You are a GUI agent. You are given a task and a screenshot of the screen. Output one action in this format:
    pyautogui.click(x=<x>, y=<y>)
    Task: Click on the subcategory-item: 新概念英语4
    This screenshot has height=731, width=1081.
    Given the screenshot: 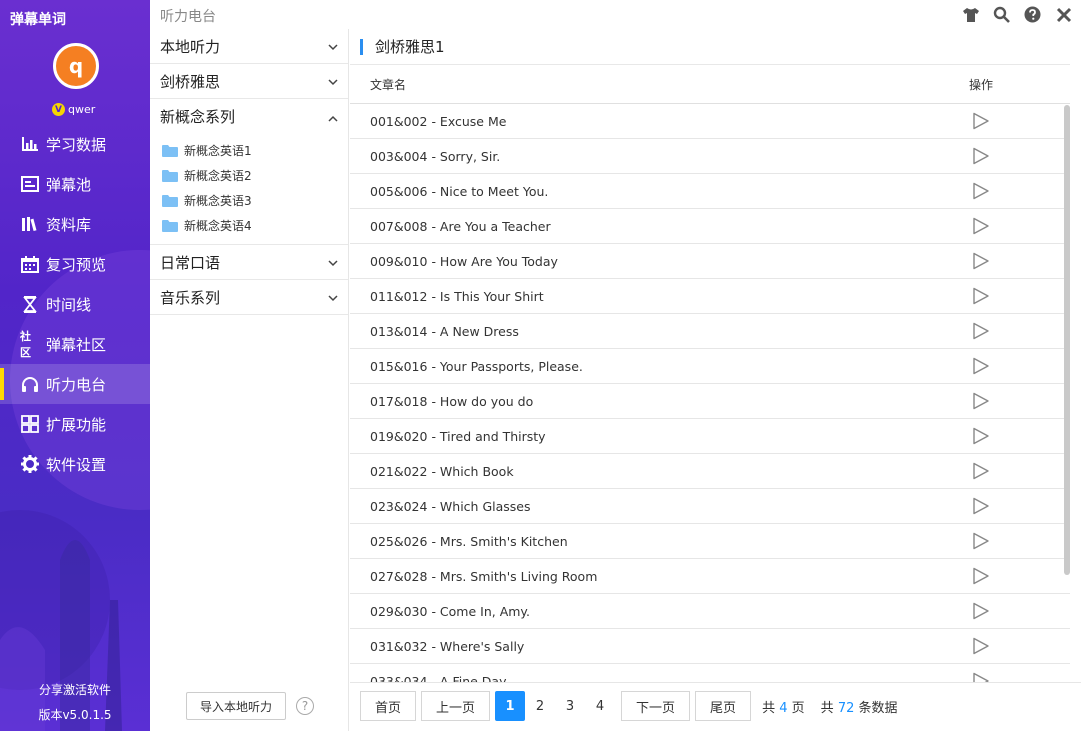 What is the action you would take?
    pyautogui.click(x=249, y=225)
    